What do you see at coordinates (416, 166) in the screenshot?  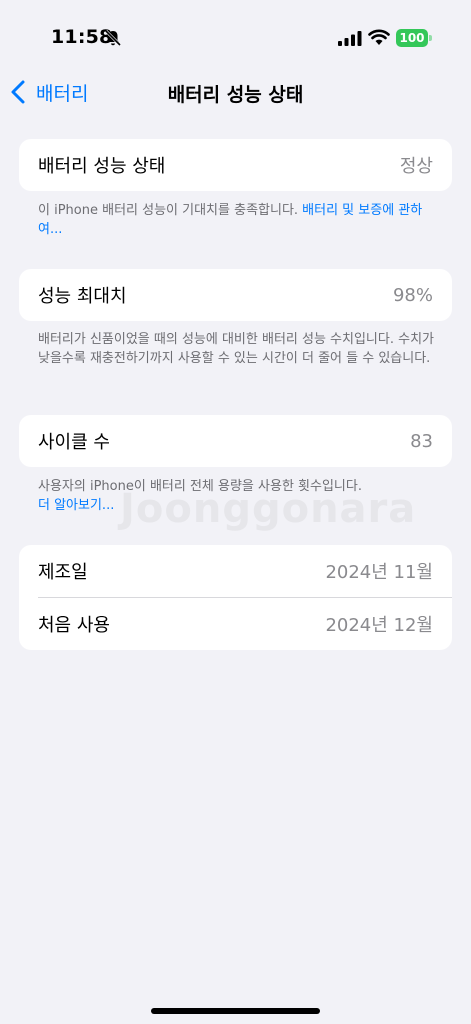 I see `health-value: 정상` at bounding box center [416, 166].